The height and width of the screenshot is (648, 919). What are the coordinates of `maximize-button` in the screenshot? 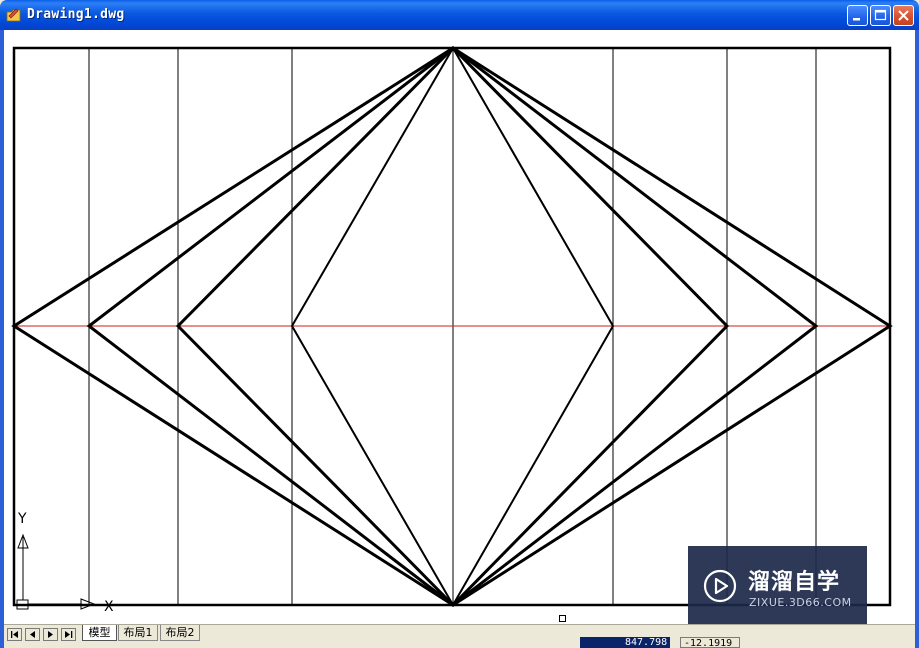 It's located at (880, 15).